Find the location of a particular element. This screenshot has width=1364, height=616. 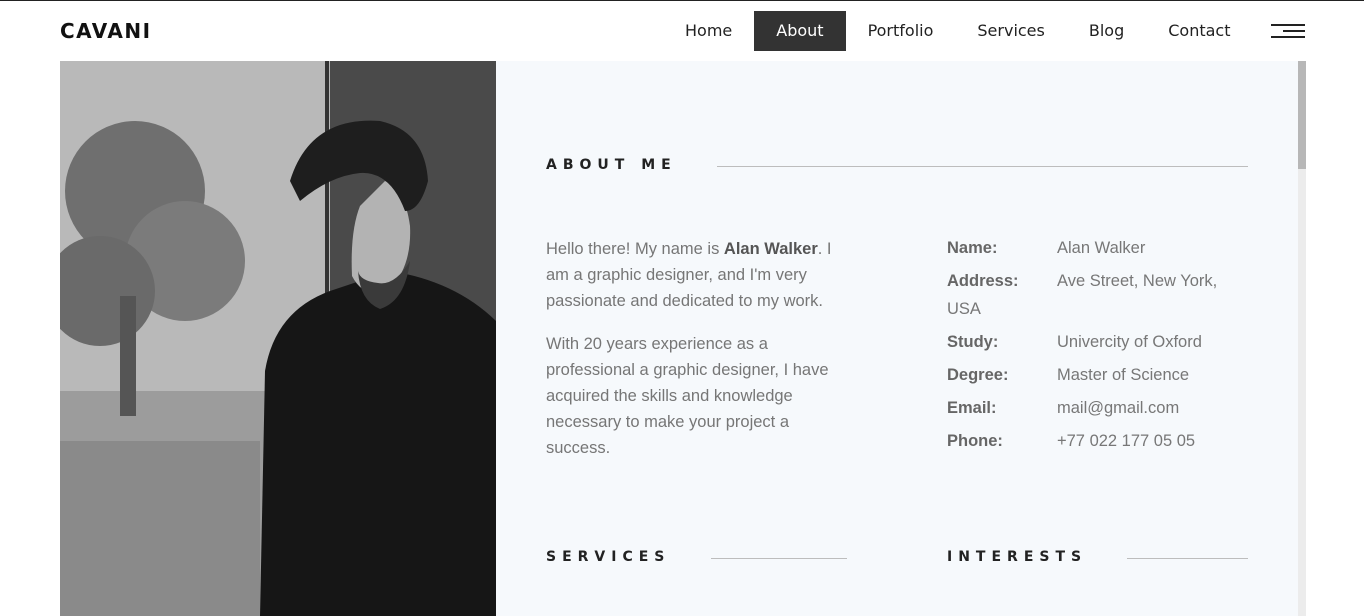

services-heading: SERVICES is located at coordinates (608, 557).